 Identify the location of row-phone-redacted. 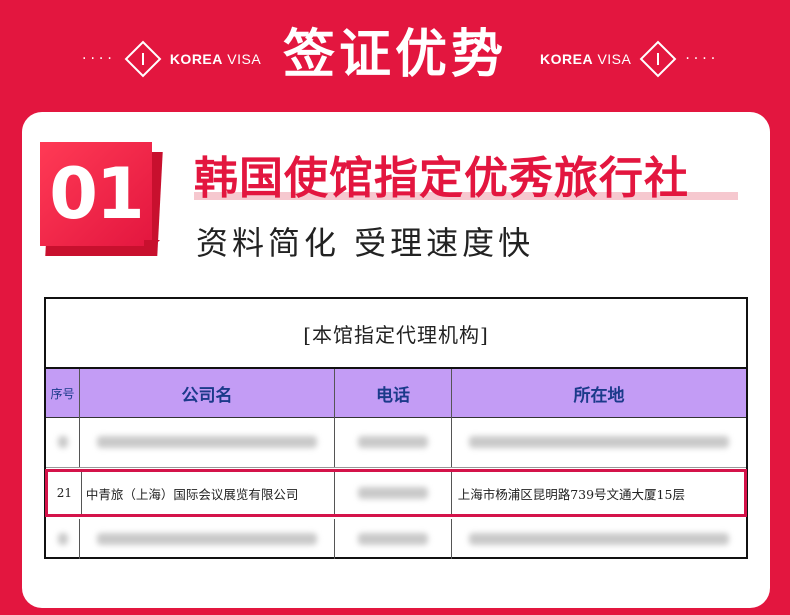
(393, 493).